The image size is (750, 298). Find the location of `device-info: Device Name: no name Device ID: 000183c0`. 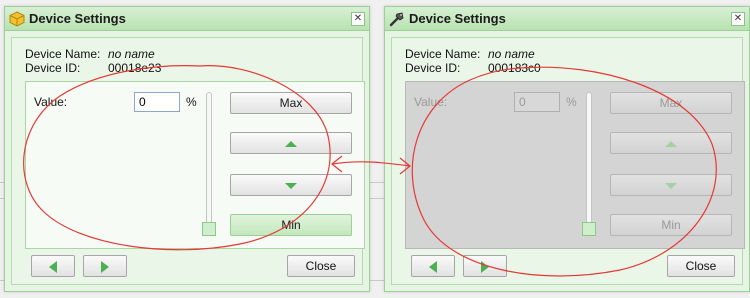

device-info: Device Name: no name Device ID: 000183c0 is located at coordinates (473, 61).